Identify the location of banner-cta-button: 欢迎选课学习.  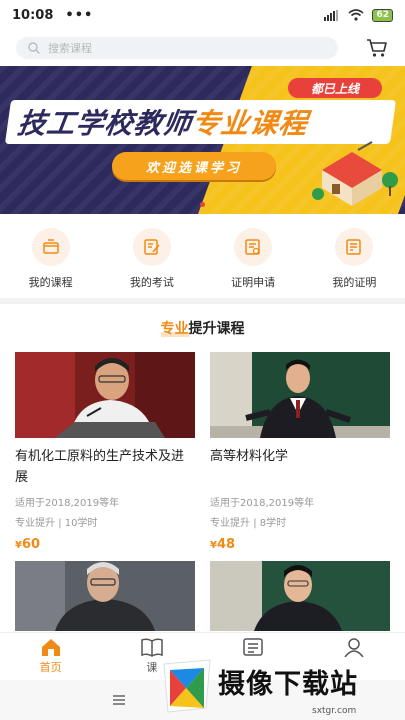
(194, 166).